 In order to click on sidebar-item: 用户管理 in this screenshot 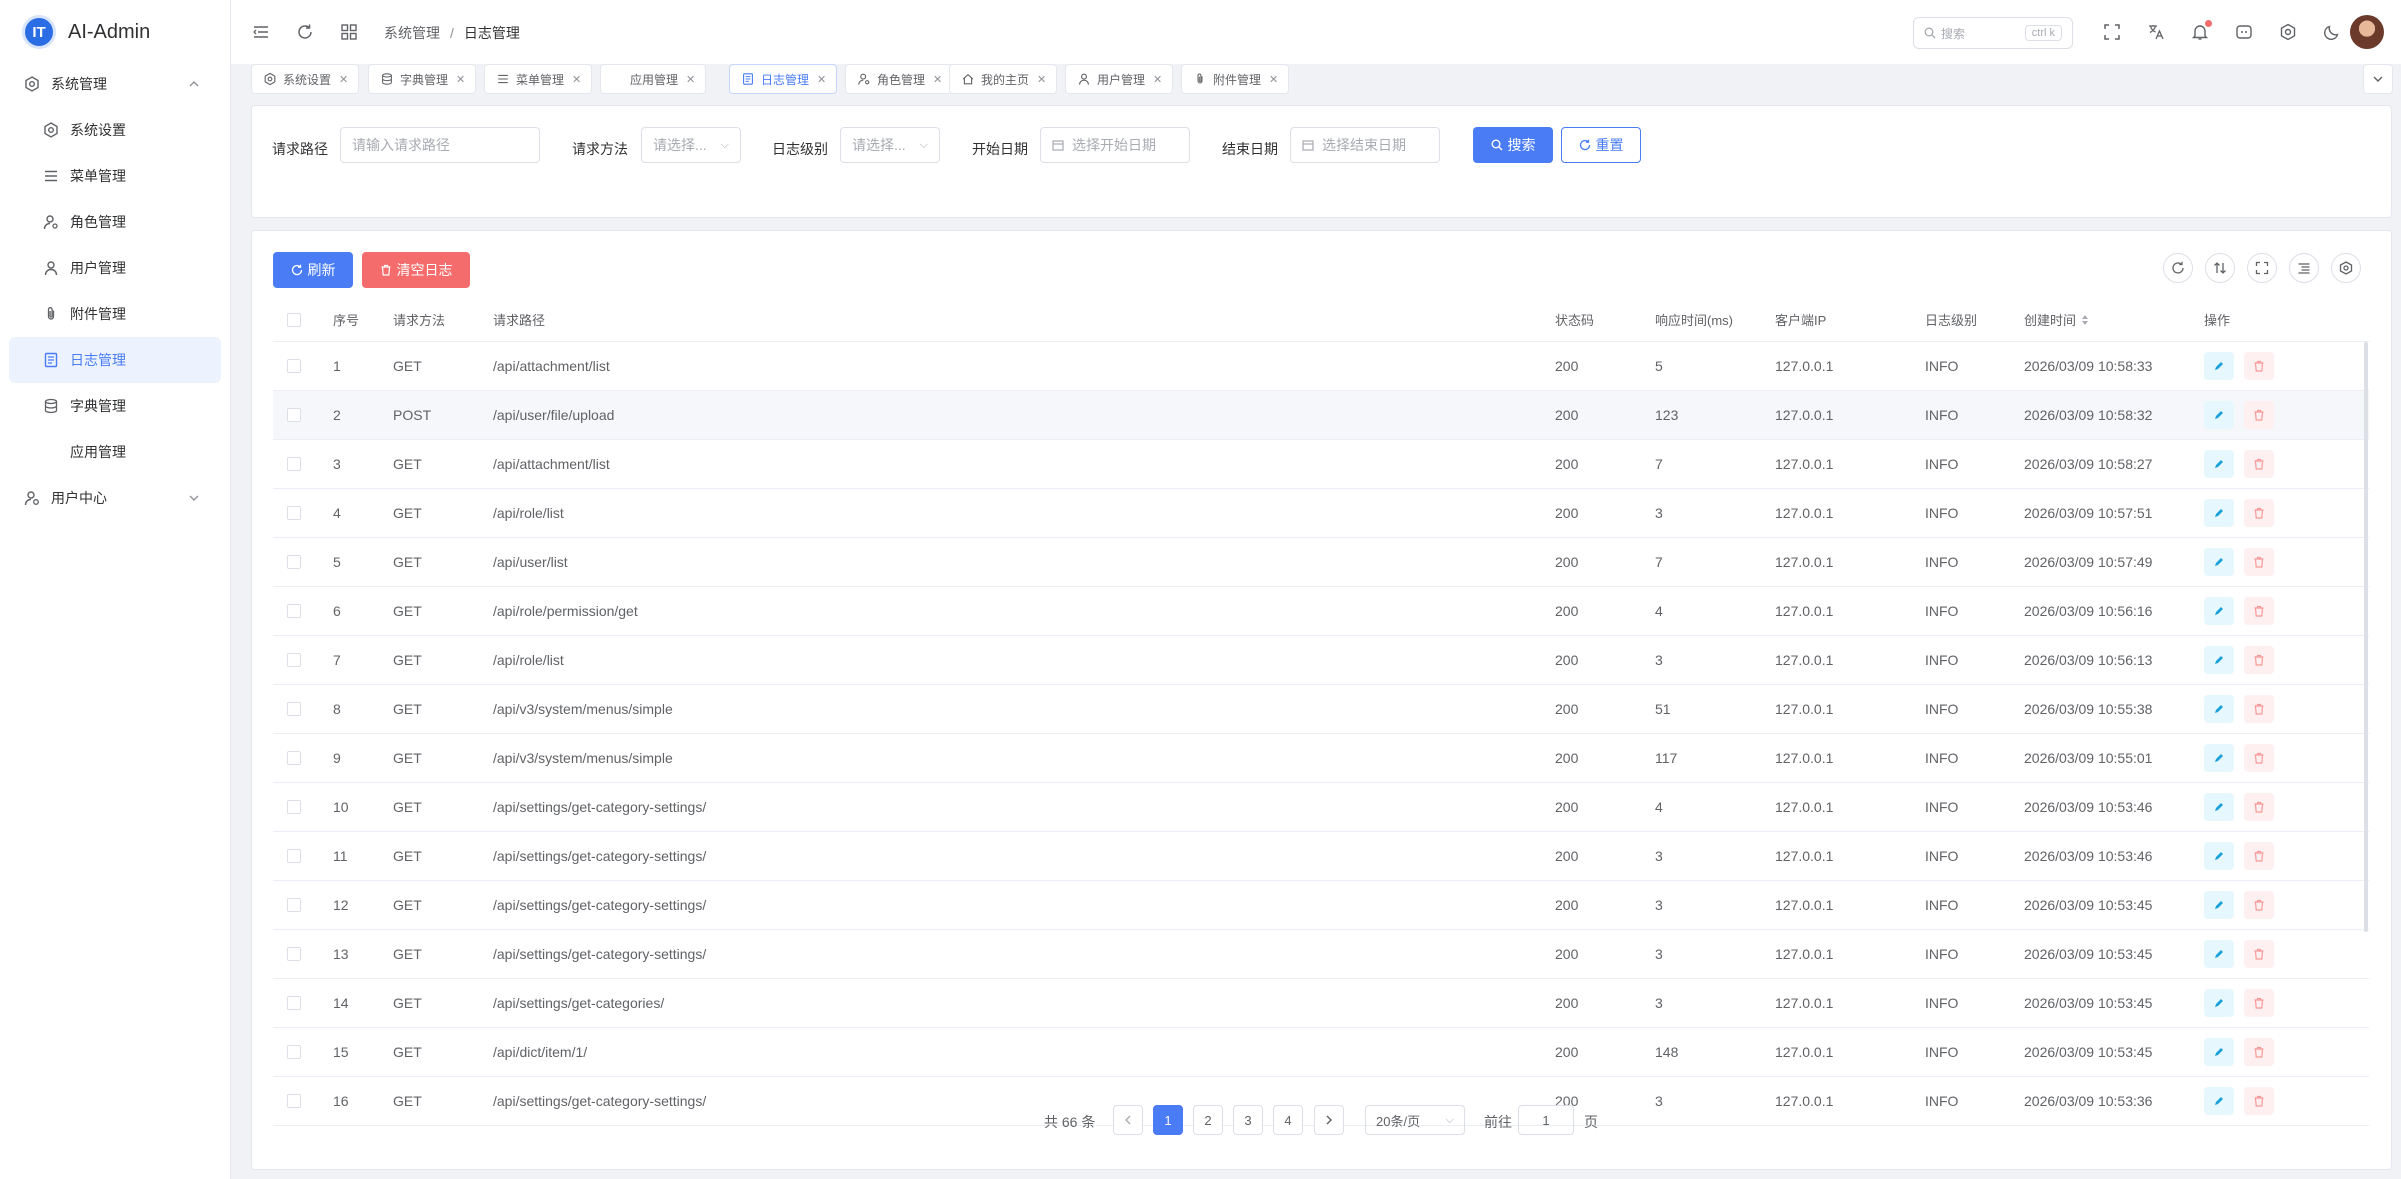, I will do `click(115, 268)`.